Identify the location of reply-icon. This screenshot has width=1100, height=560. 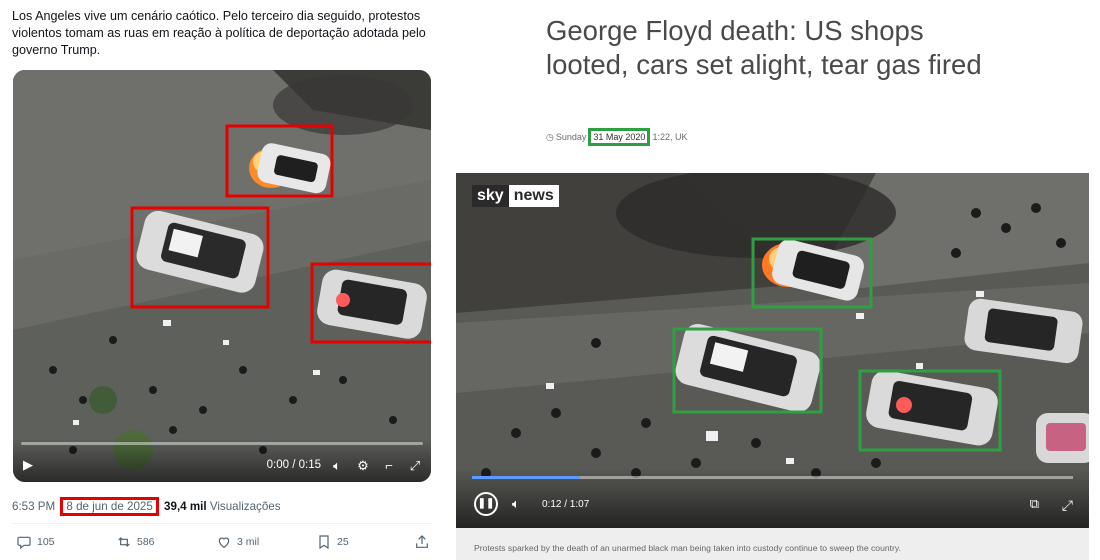
(24, 543).